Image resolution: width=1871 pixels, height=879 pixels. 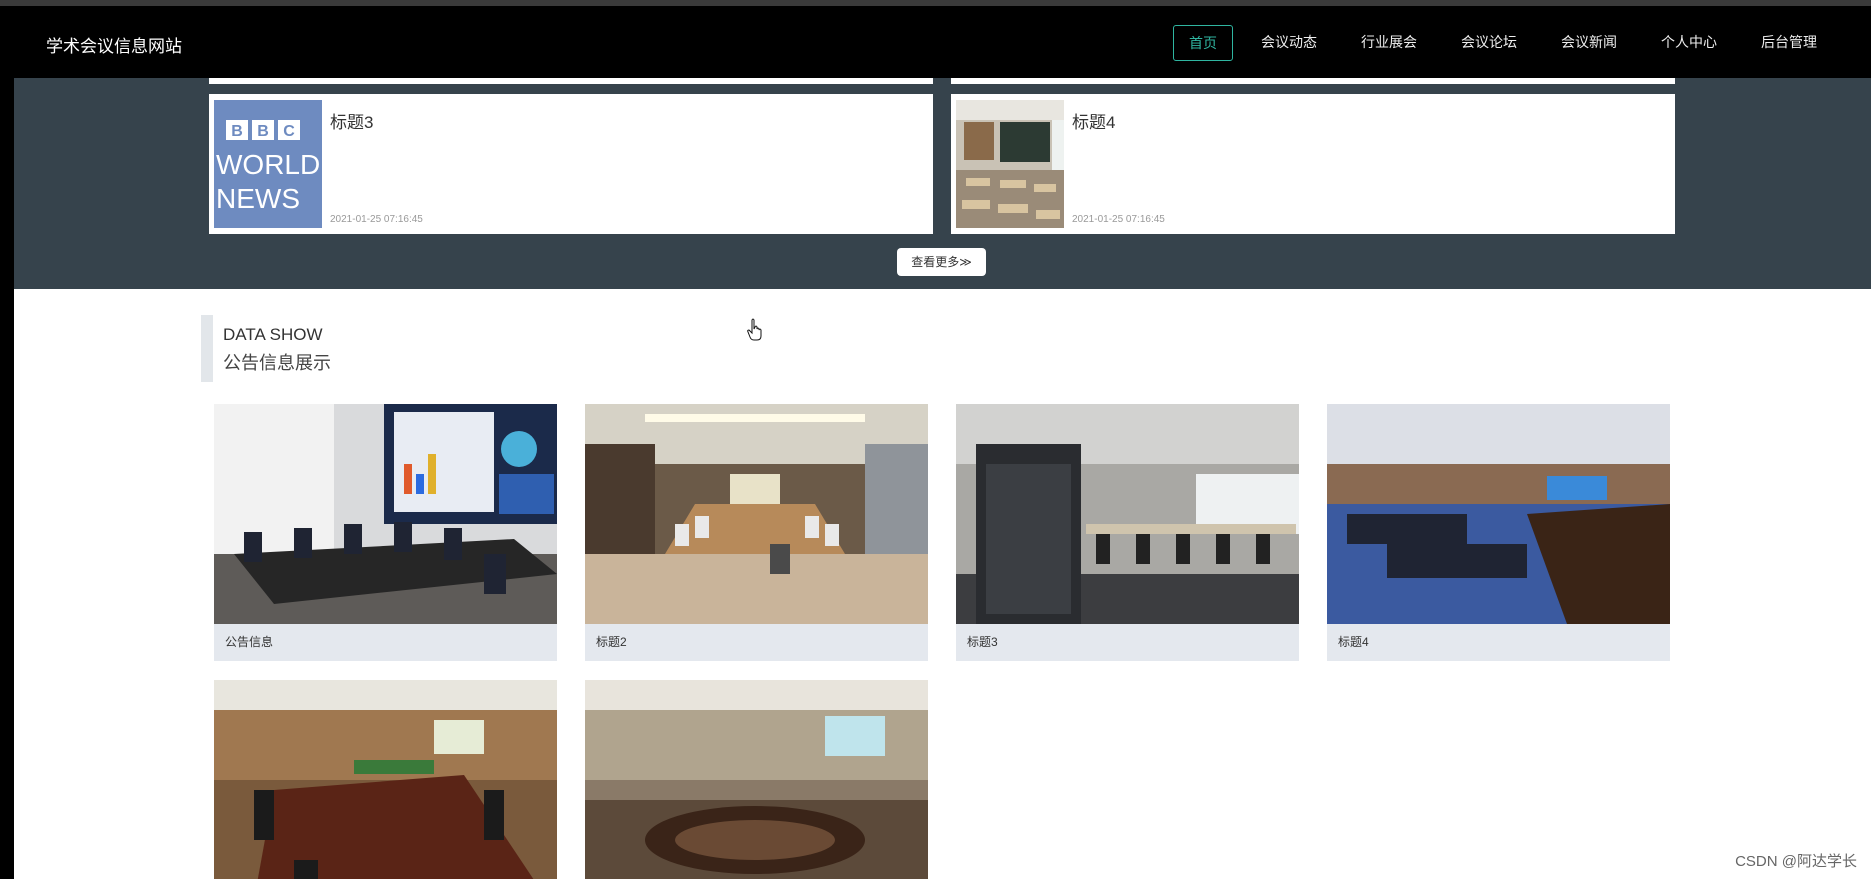 What do you see at coordinates (1689, 42) in the screenshot?
I see `nav-personal-center: 个人中心` at bounding box center [1689, 42].